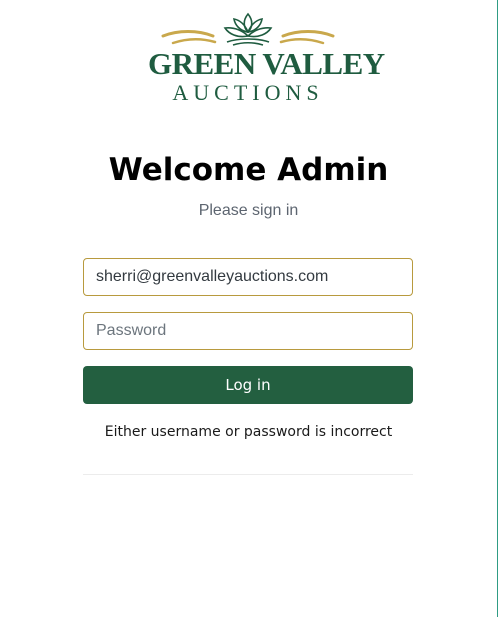 The image size is (499, 617). I want to click on login-error-message: Either username or password is incorrect, so click(248, 432).